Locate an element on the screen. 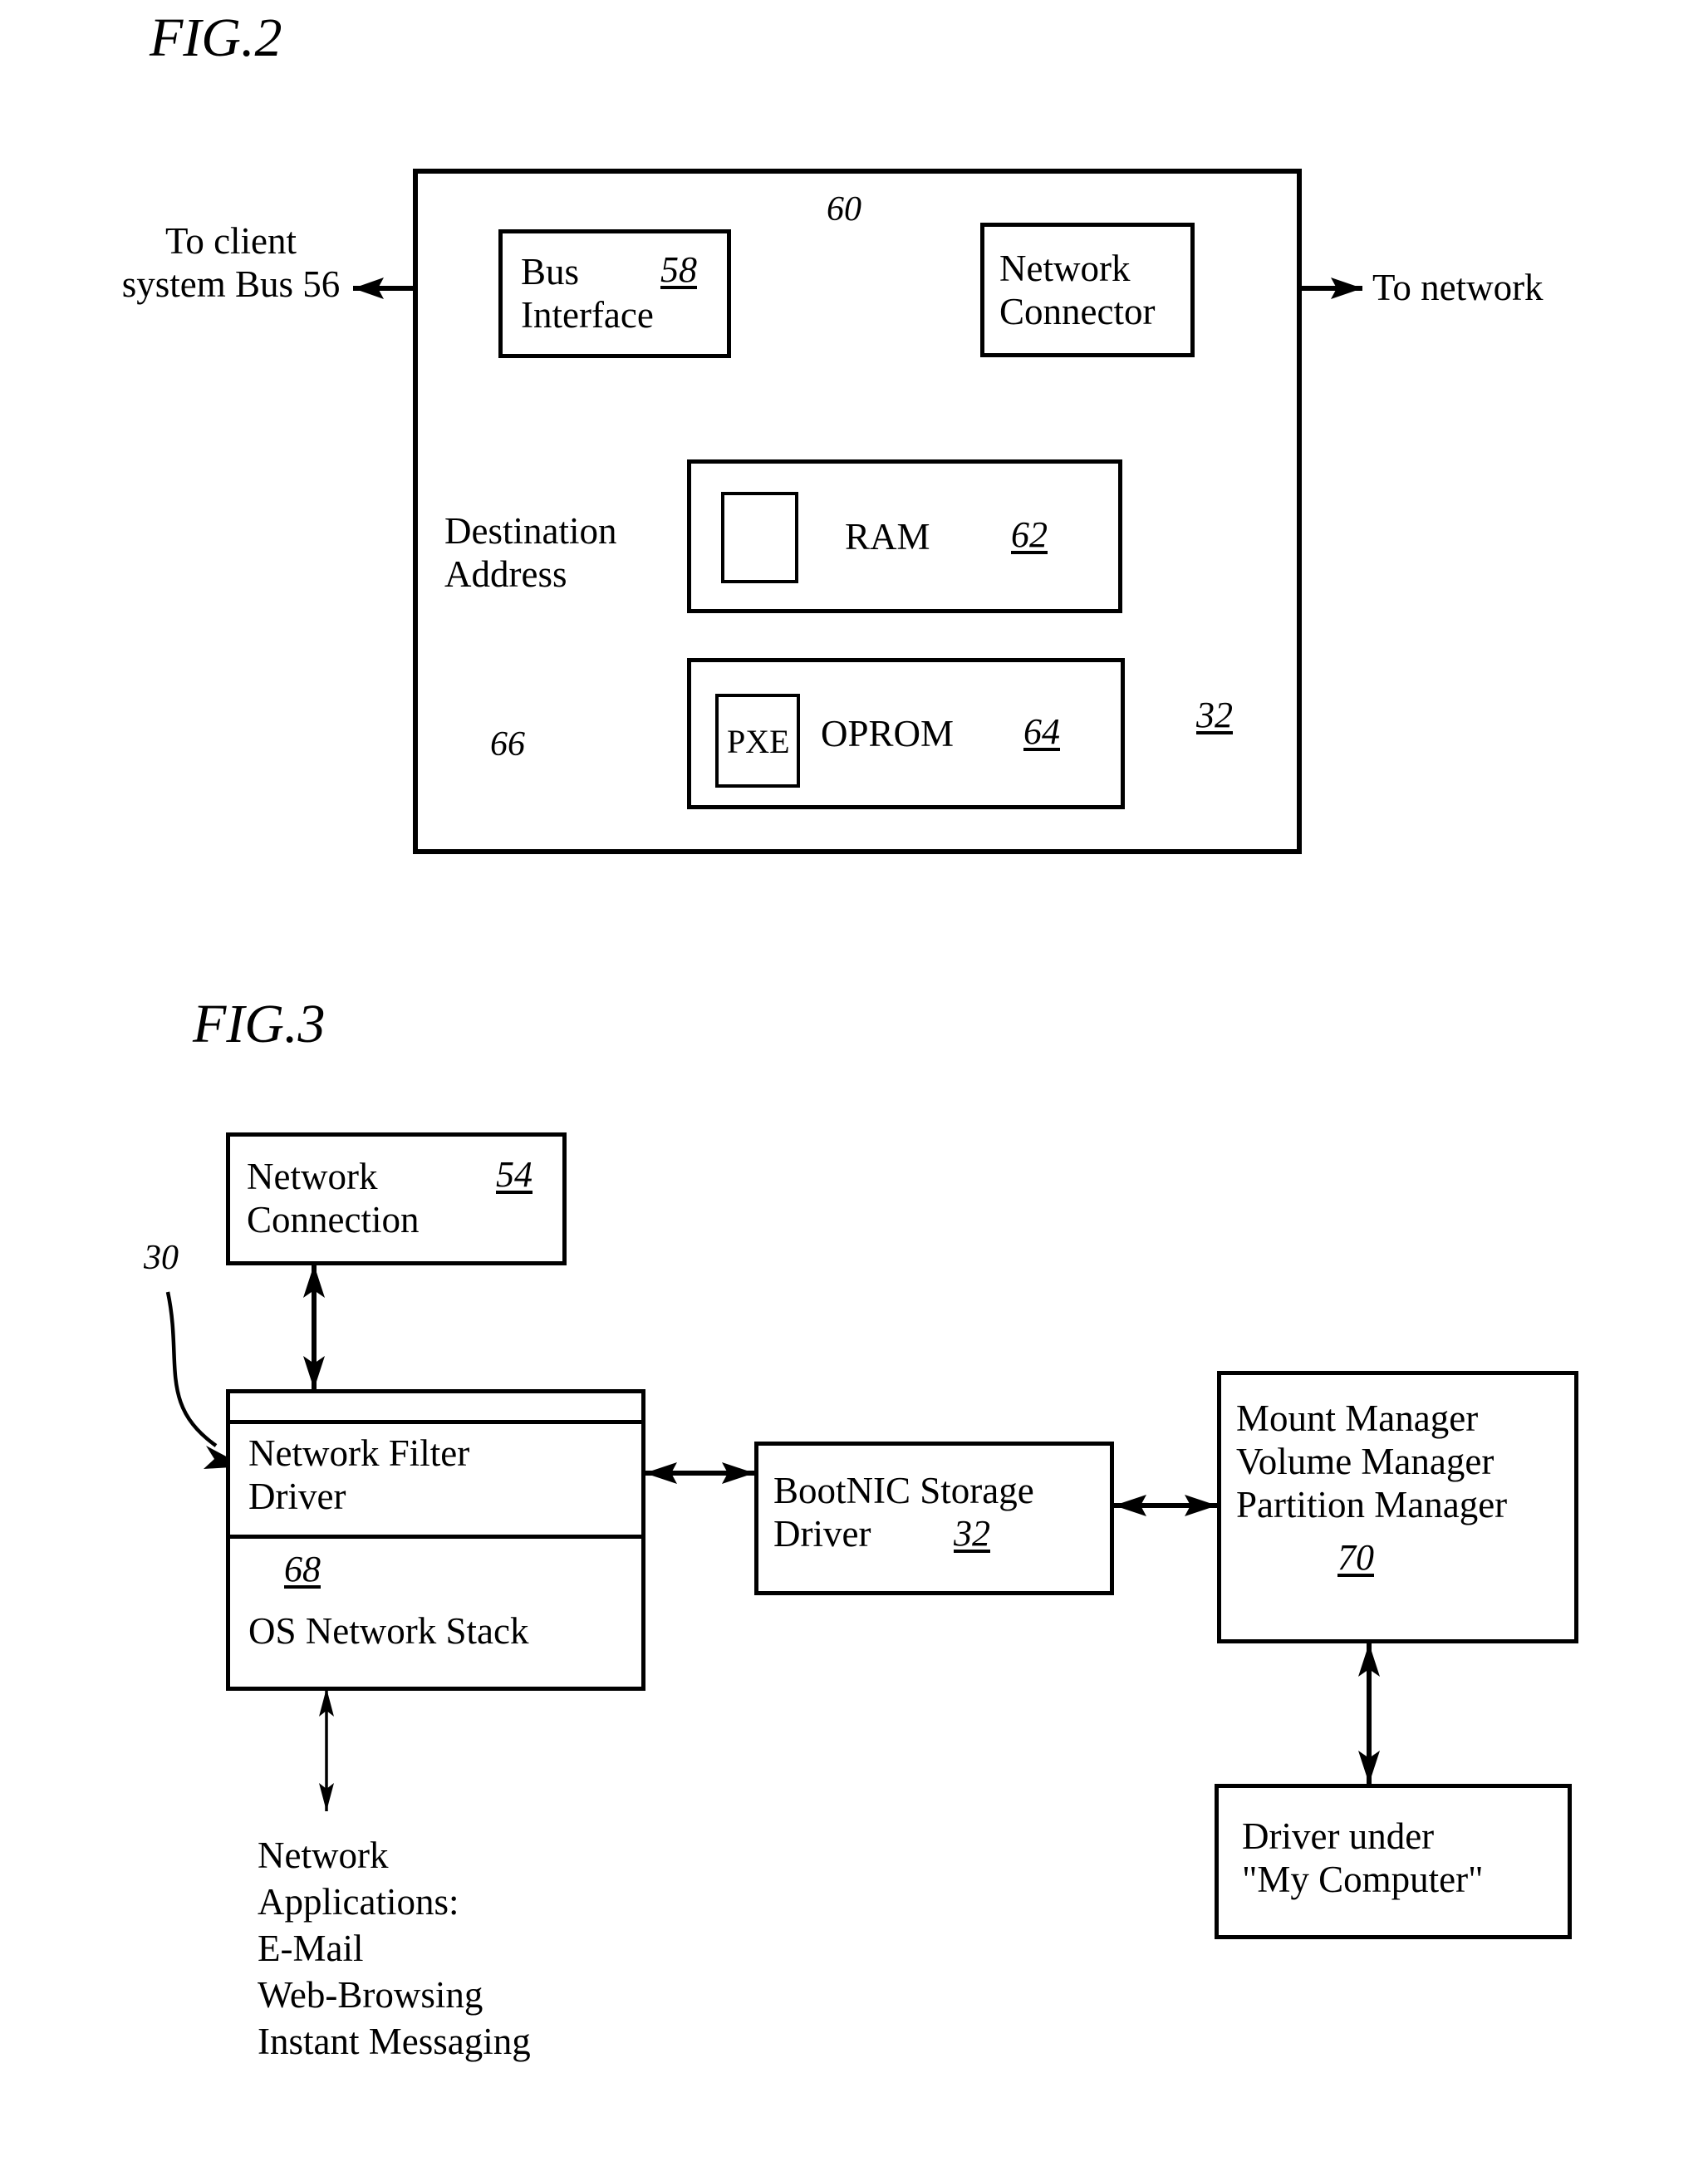  arrow-managers-driver is located at coordinates (1369, 1713).